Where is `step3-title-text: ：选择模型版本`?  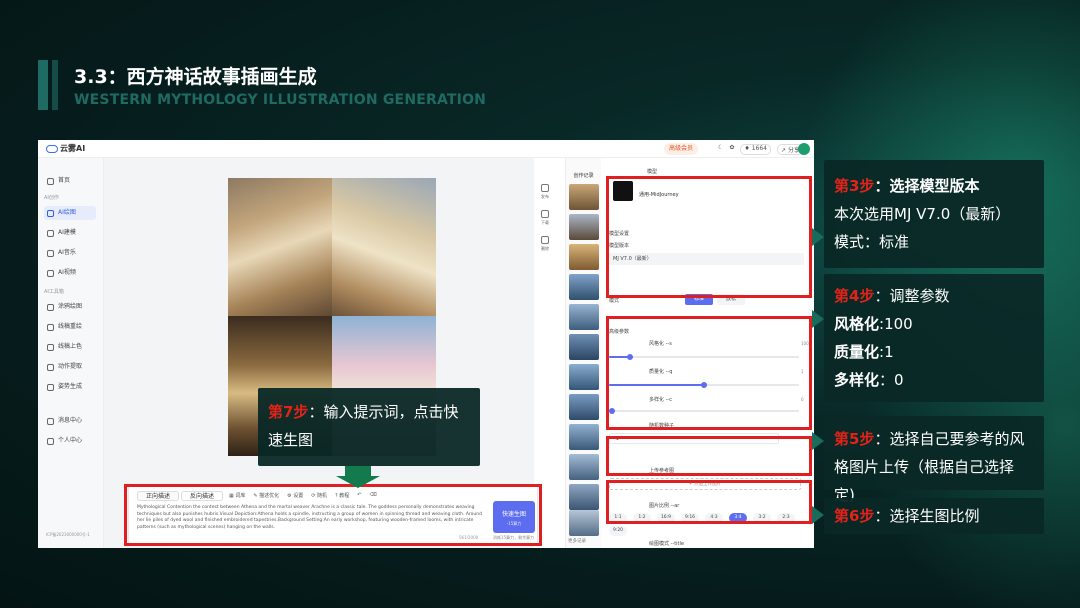 step3-title-text: ：选择模型版本 is located at coordinates (927, 186).